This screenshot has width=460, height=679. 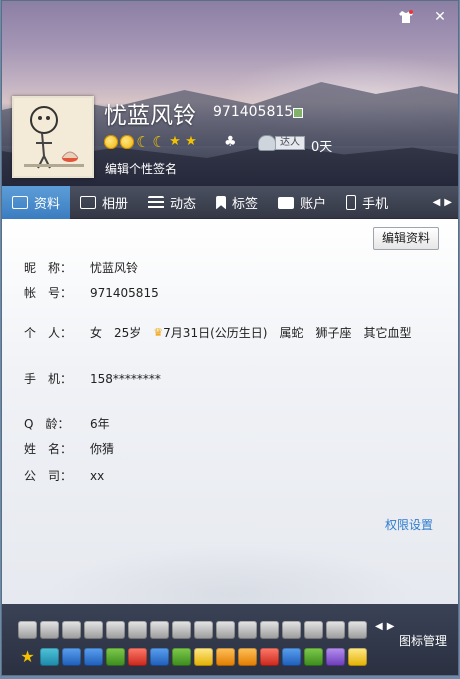 I want to click on tab-label: 手机, so click(x=375, y=204).